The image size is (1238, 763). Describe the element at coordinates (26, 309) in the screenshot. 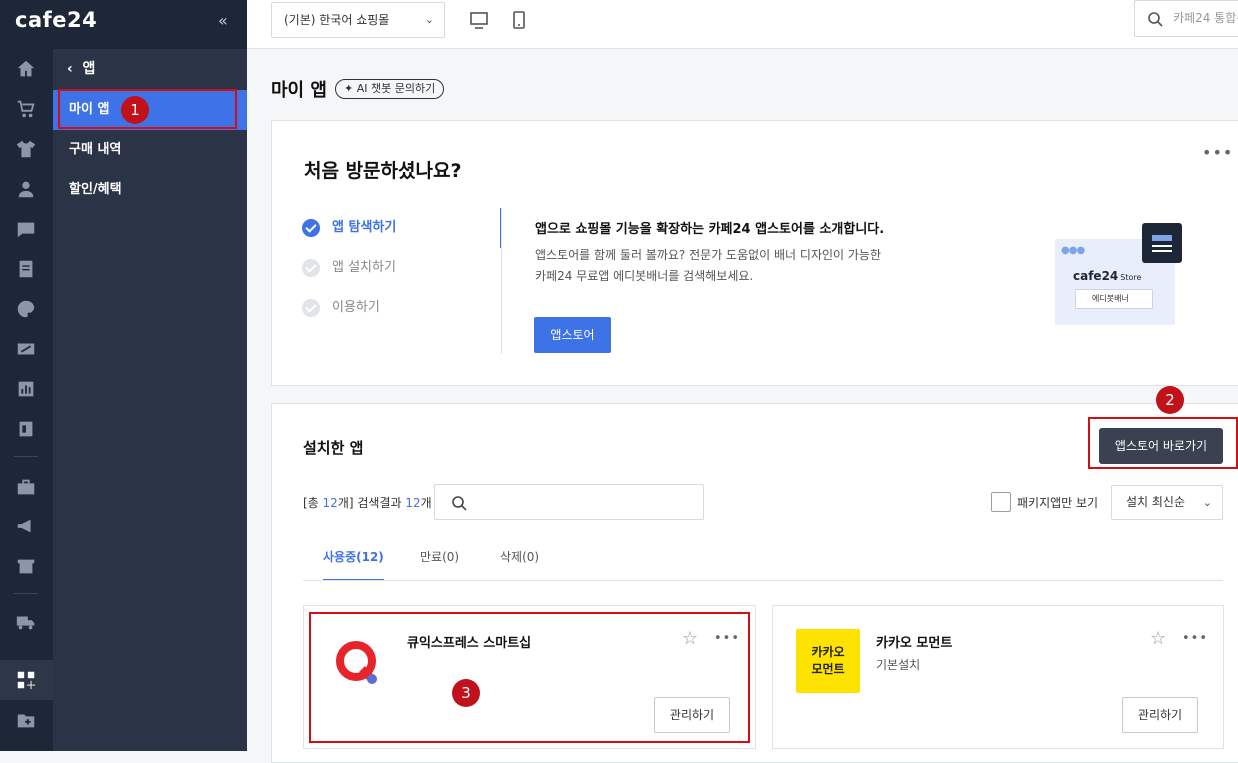

I see `palette-icon` at that location.